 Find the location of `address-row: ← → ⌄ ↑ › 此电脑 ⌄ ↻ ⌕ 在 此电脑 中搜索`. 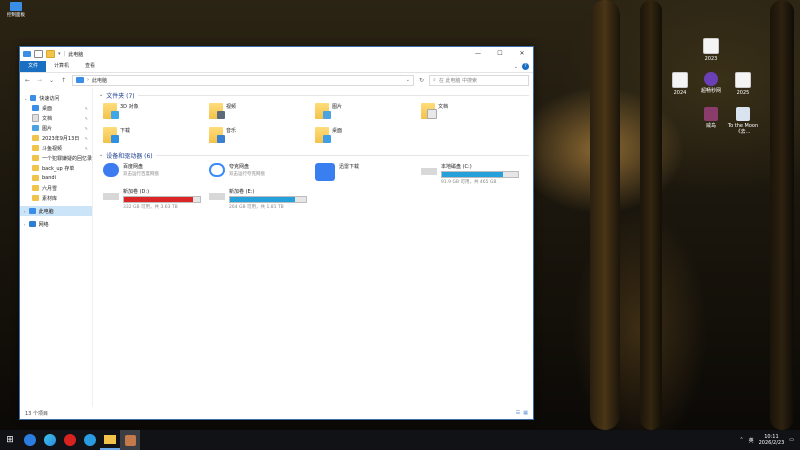

address-row: ← → ⌄ ↑ › 此电脑 ⌄ ↻ ⌕ 在 此电脑 中搜索 is located at coordinates (276, 80).